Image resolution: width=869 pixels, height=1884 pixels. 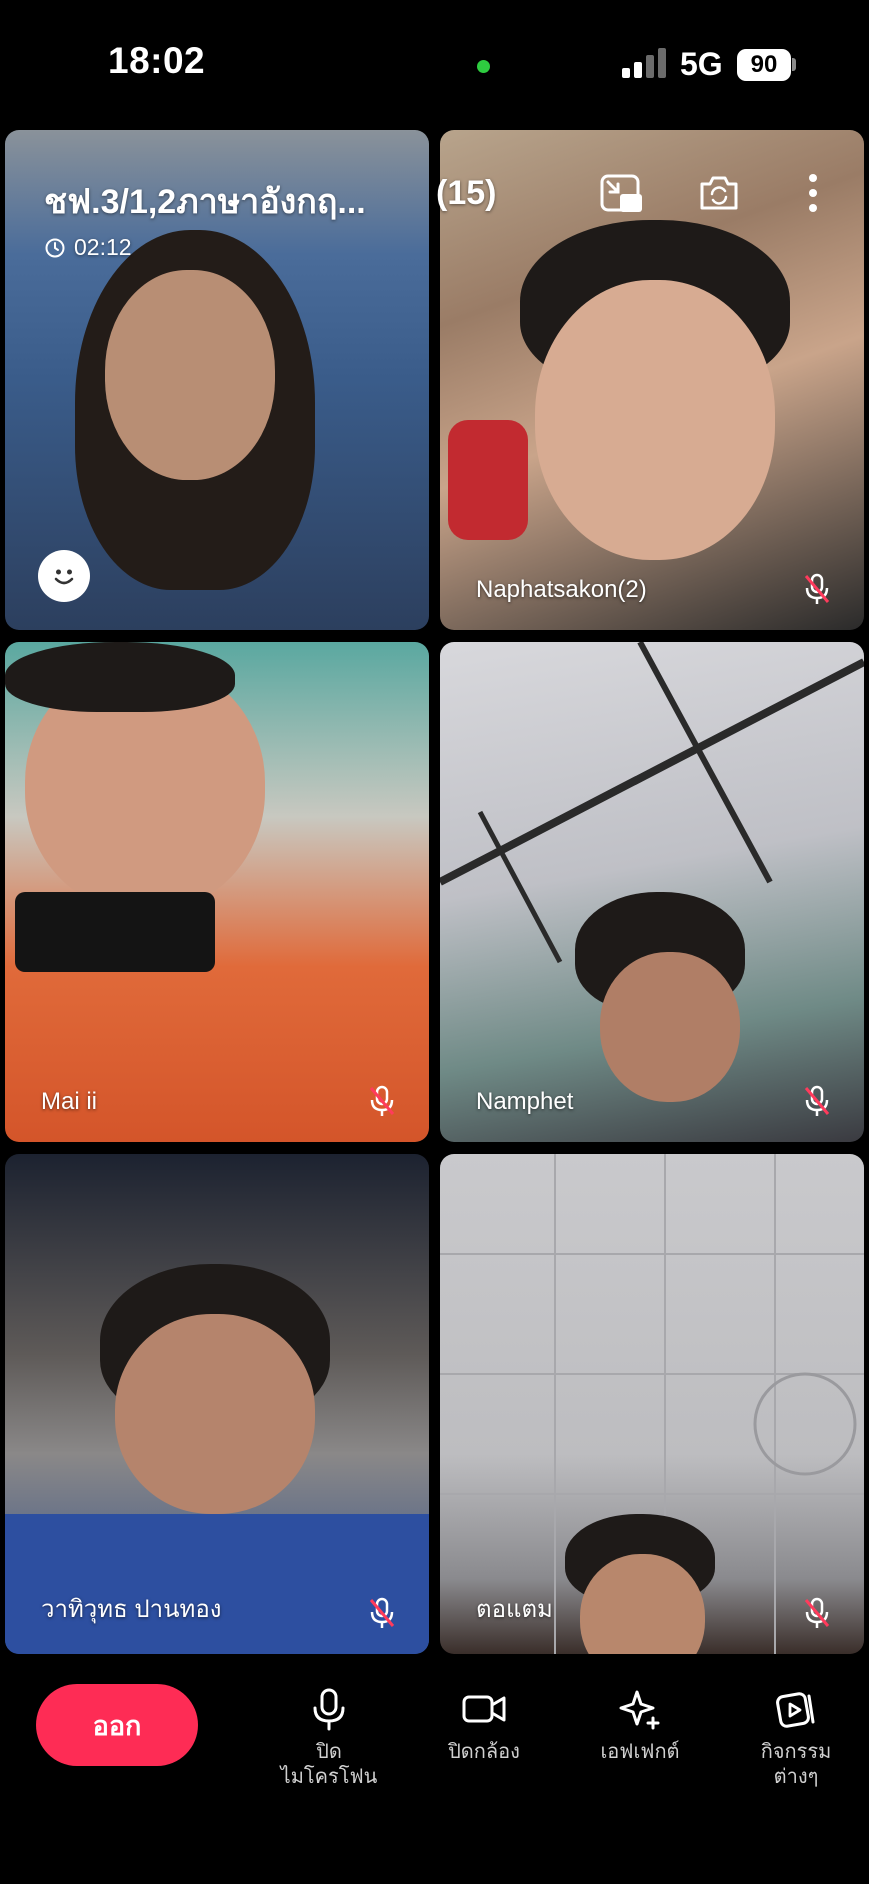 I want to click on video-tile-participant: วาทิวุทธ ปานทอง, so click(x=217, y=1404).